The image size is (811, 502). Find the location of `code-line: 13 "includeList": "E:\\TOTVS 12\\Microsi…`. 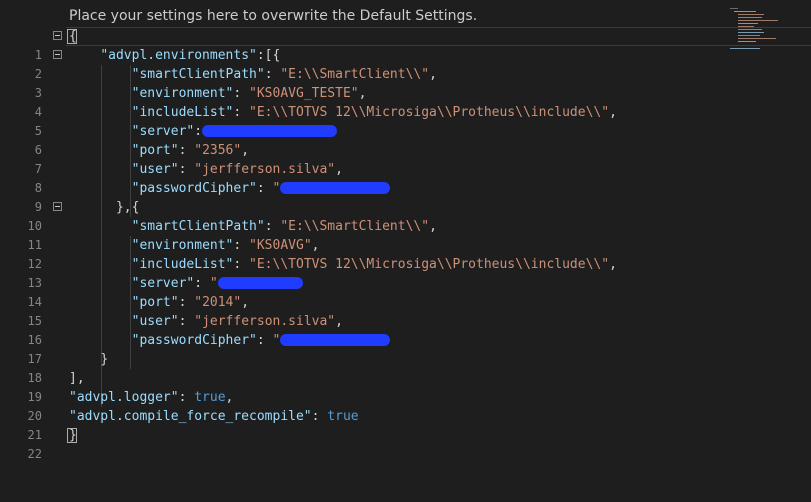

code-line: 13 "includeList": "E:\\TOTVS 12\\Microsi… is located at coordinates (405, 272).